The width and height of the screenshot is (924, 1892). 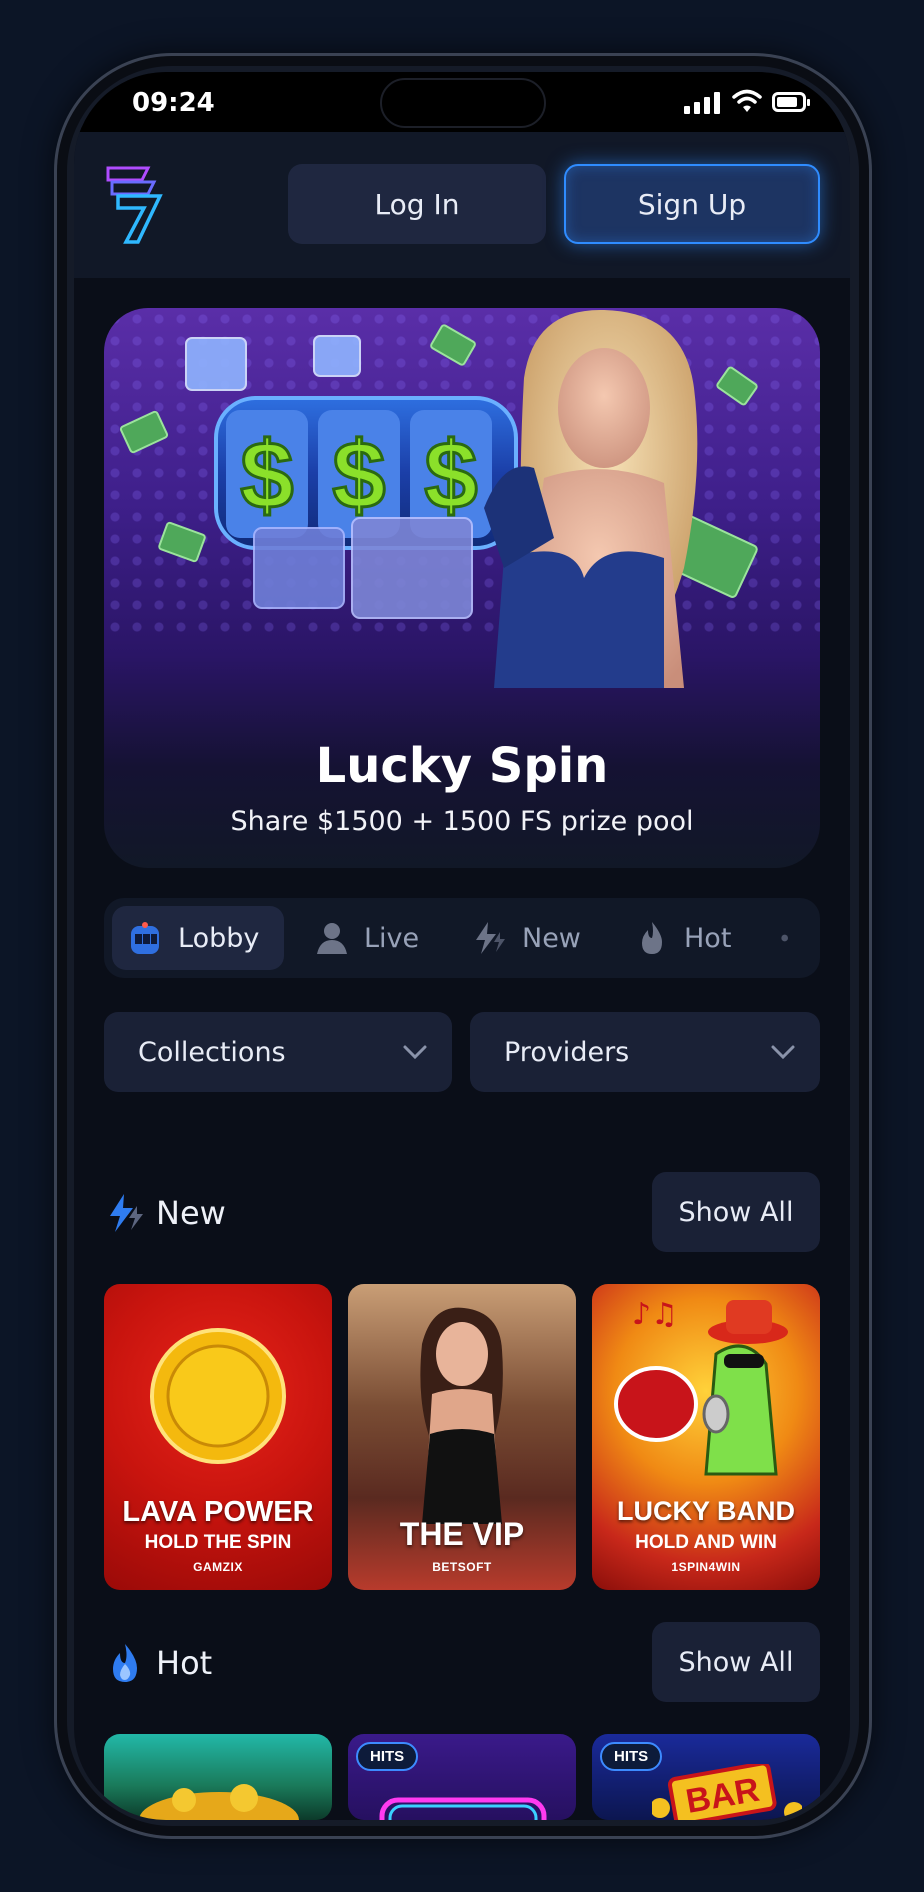 What do you see at coordinates (747, 100) in the screenshot?
I see `wifi-icon` at bounding box center [747, 100].